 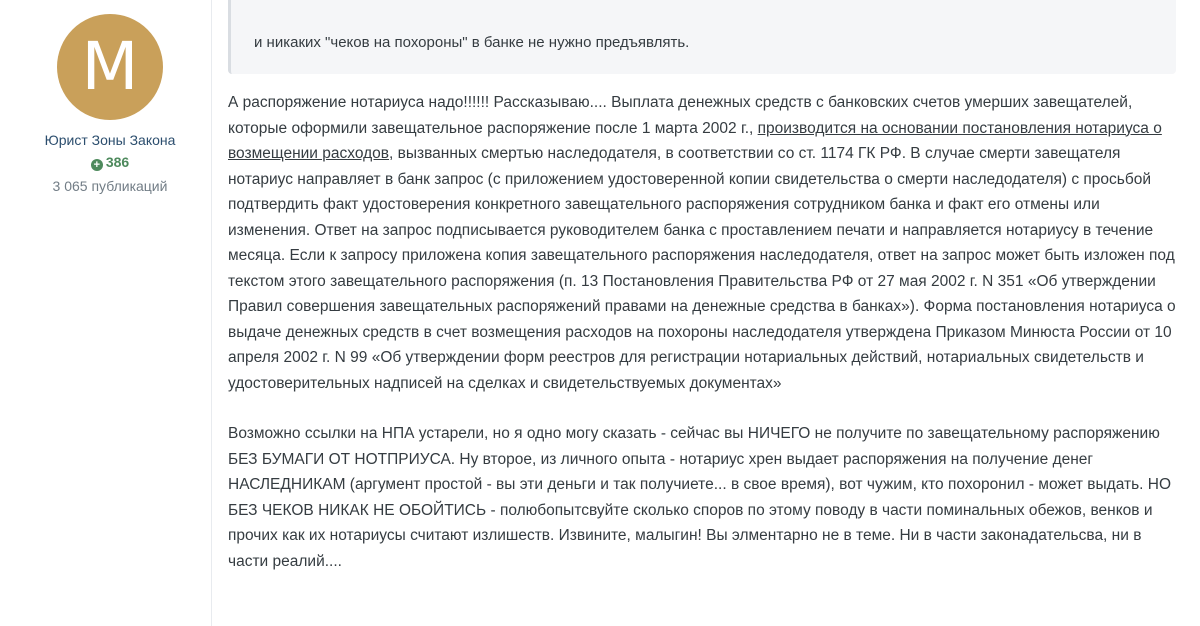 I want to click on plus-circle-icon: +, so click(x=96, y=165).